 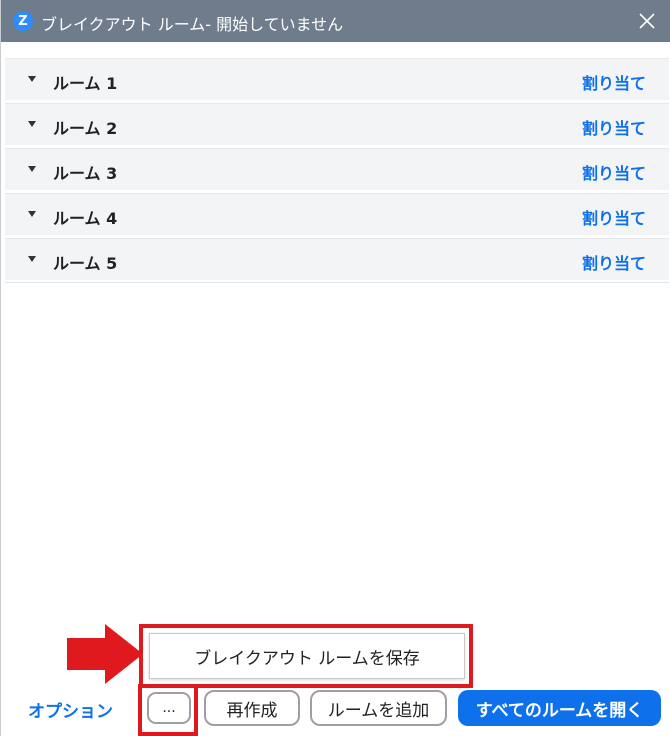 What do you see at coordinates (559, 708) in the screenshot?
I see `open-all-rooms-button: すべてのルームを開く` at bounding box center [559, 708].